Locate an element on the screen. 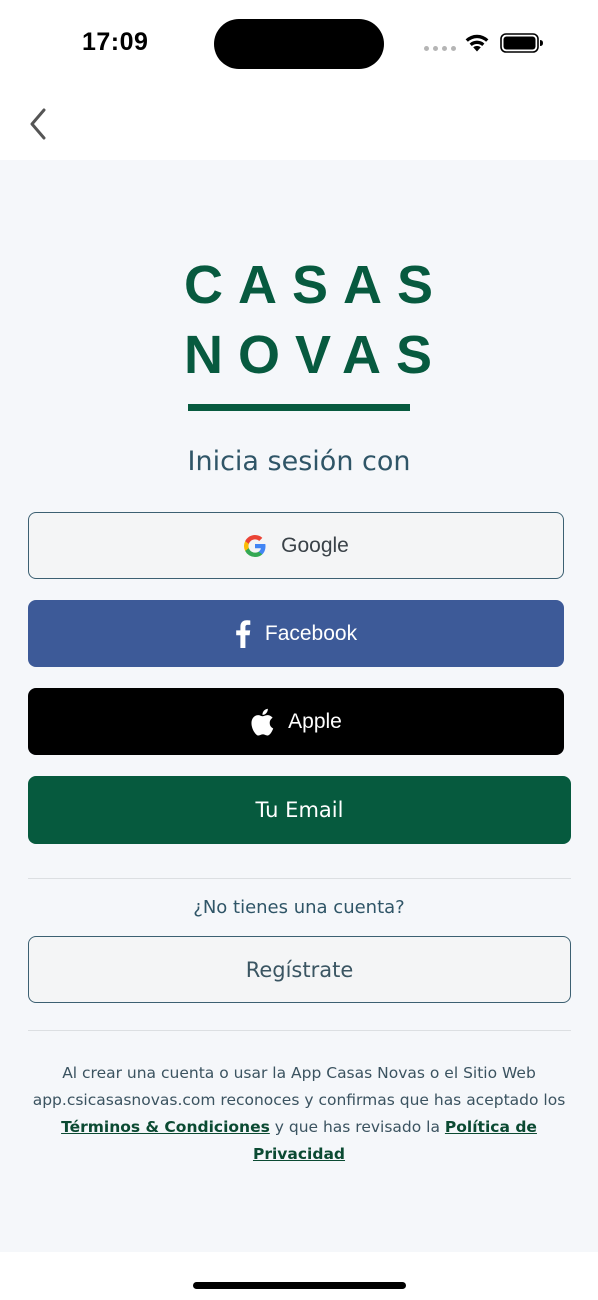 This screenshot has width=598, height=1300. logo-underline is located at coordinates (299, 407).